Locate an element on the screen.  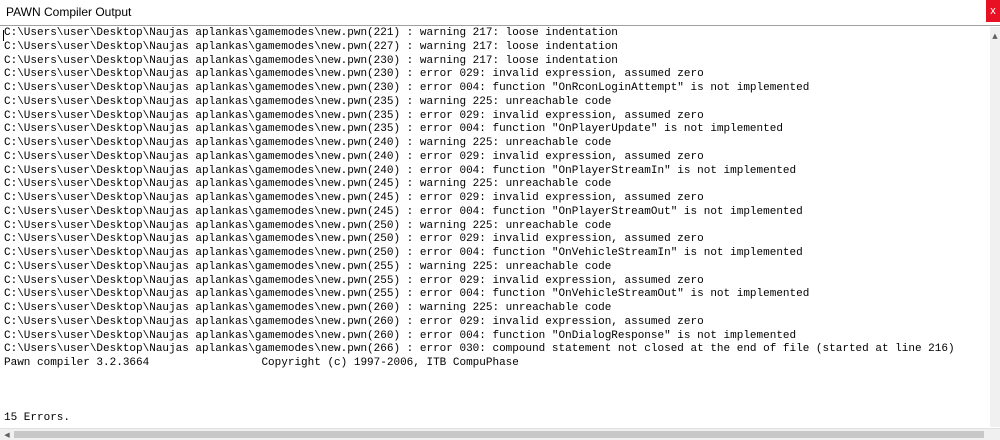
title-bar: PAWN Compiler Output x is located at coordinates (500, 12).